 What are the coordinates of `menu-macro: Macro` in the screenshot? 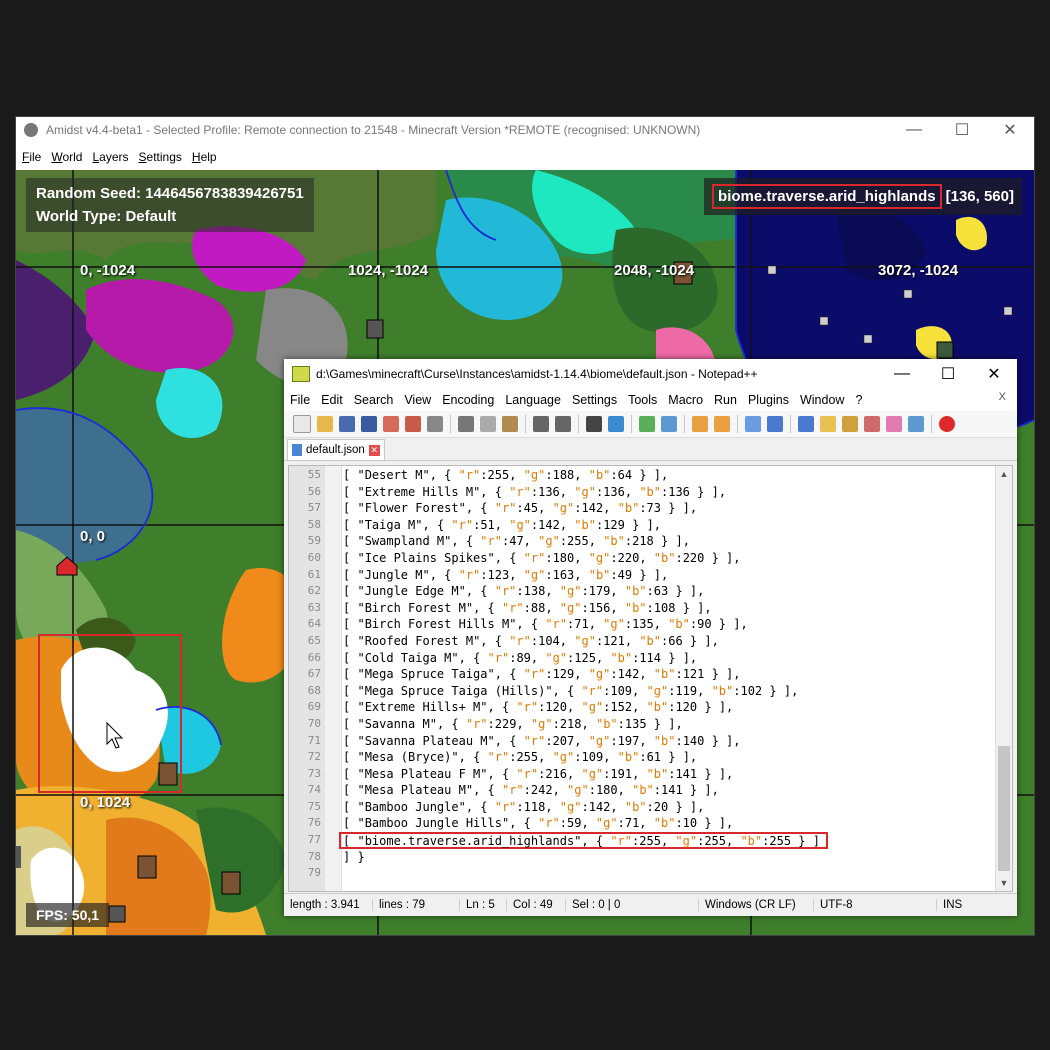 It's located at (685, 400).